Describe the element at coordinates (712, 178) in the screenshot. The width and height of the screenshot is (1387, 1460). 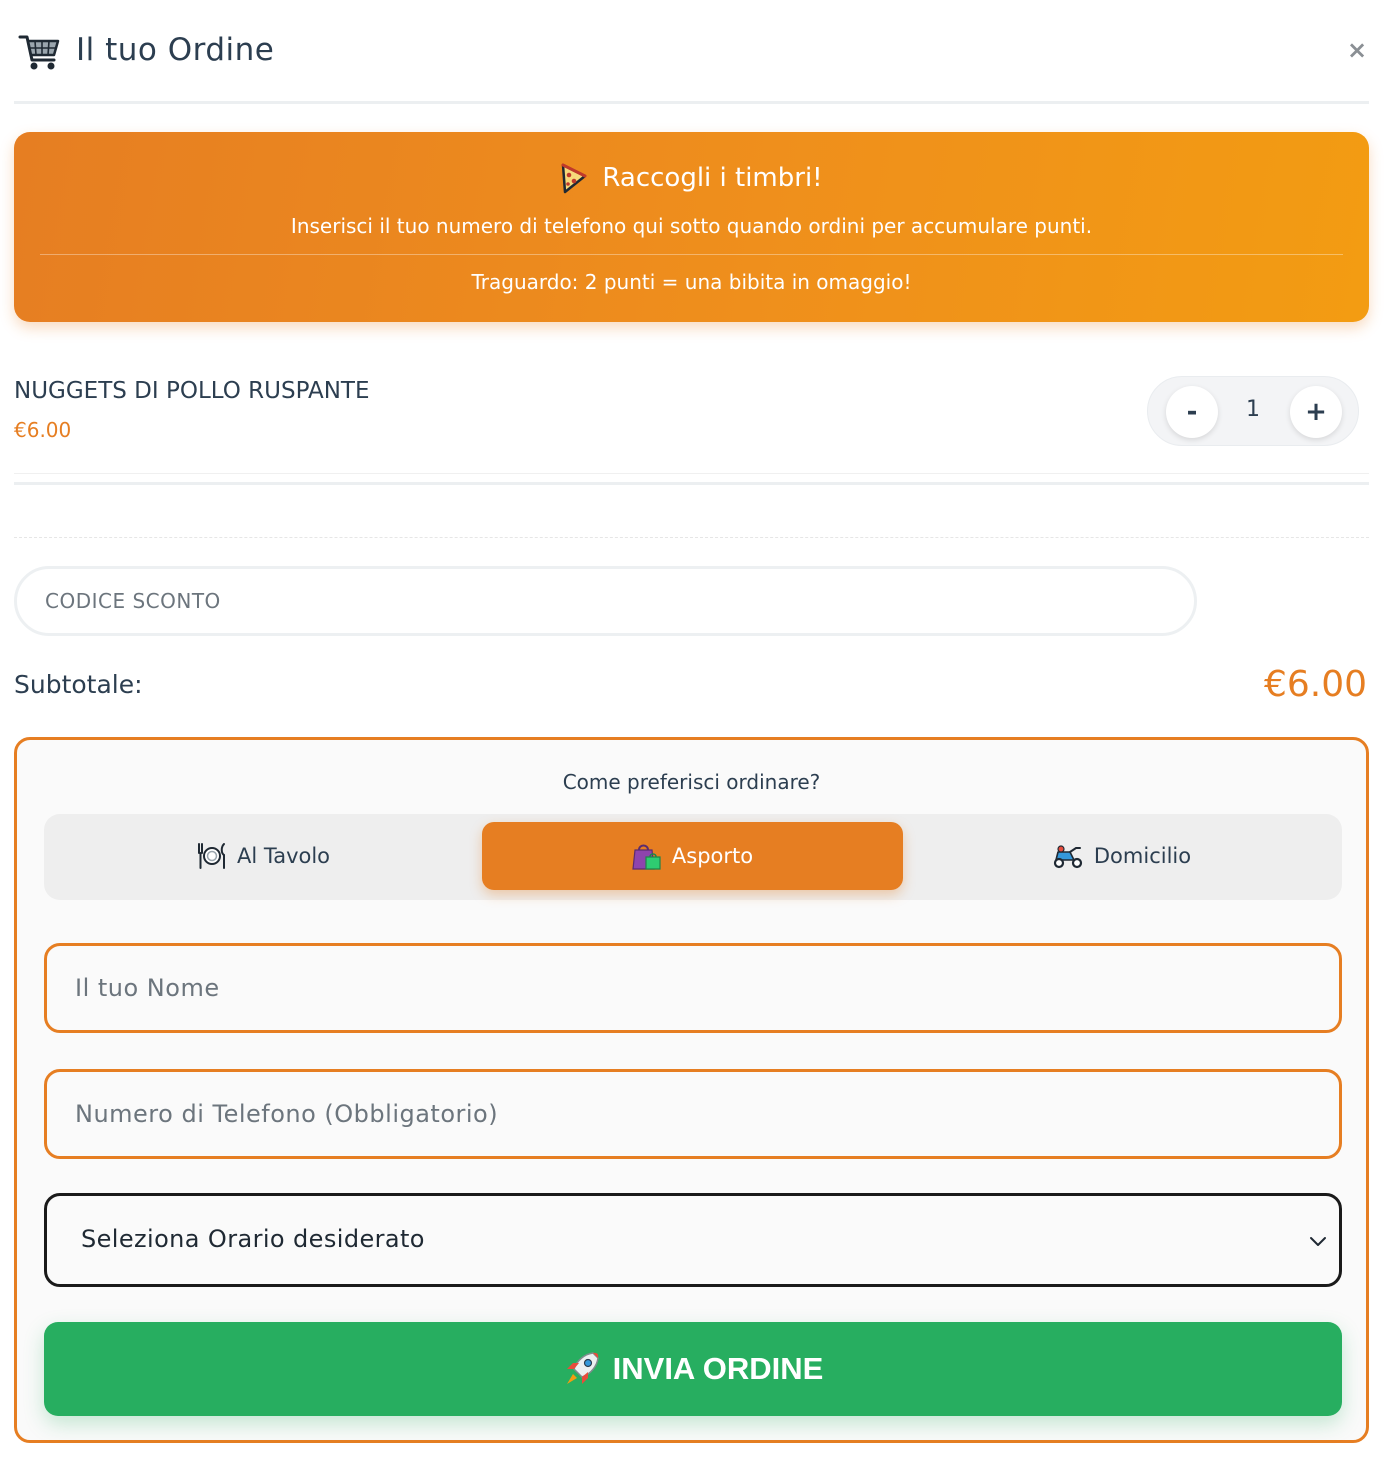
I see `loyalty-title-text: Raccogli i timbri!` at that location.